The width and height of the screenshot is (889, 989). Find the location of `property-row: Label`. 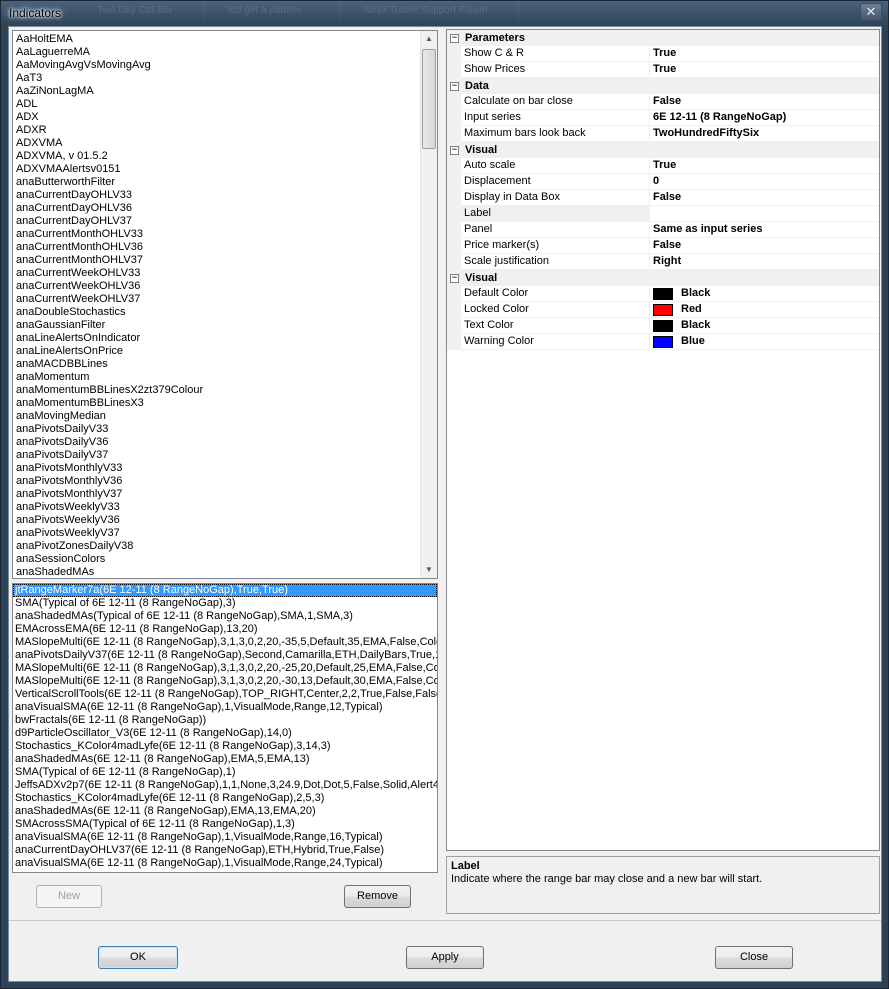

property-row: Label is located at coordinates (663, 214).